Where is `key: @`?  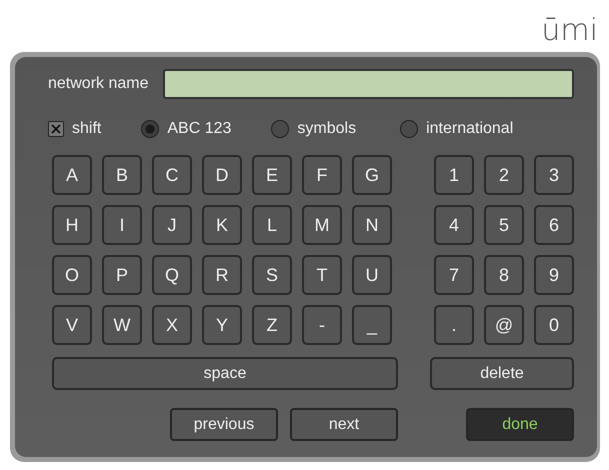 key: @ is located at coordinates (504, 325).